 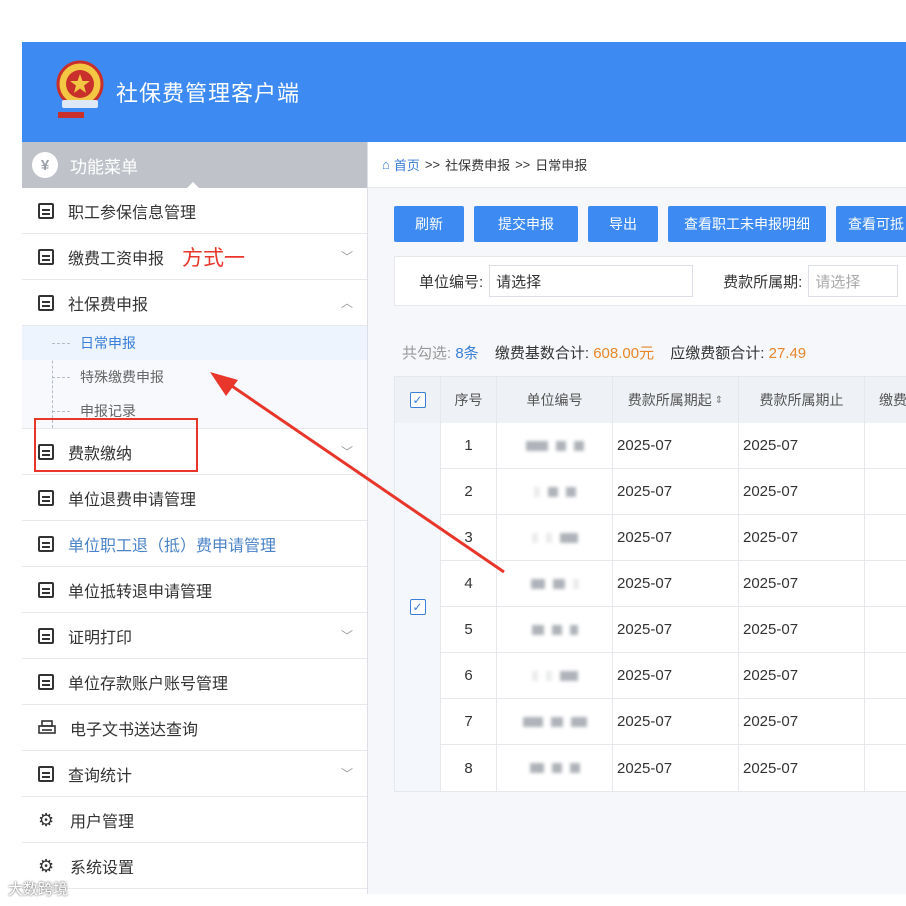 I want to click on select-all-checkbox: ✓, so click(x=417, y=400).